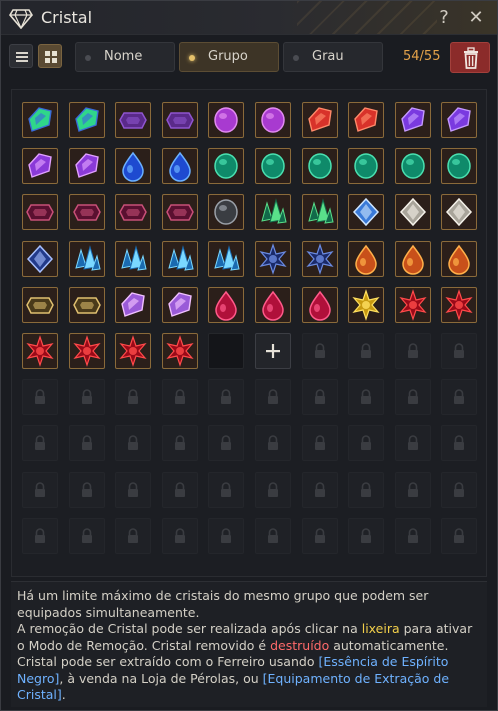 The image size is (498, 711). I want to click on grid-view-button, so click(50, 56).